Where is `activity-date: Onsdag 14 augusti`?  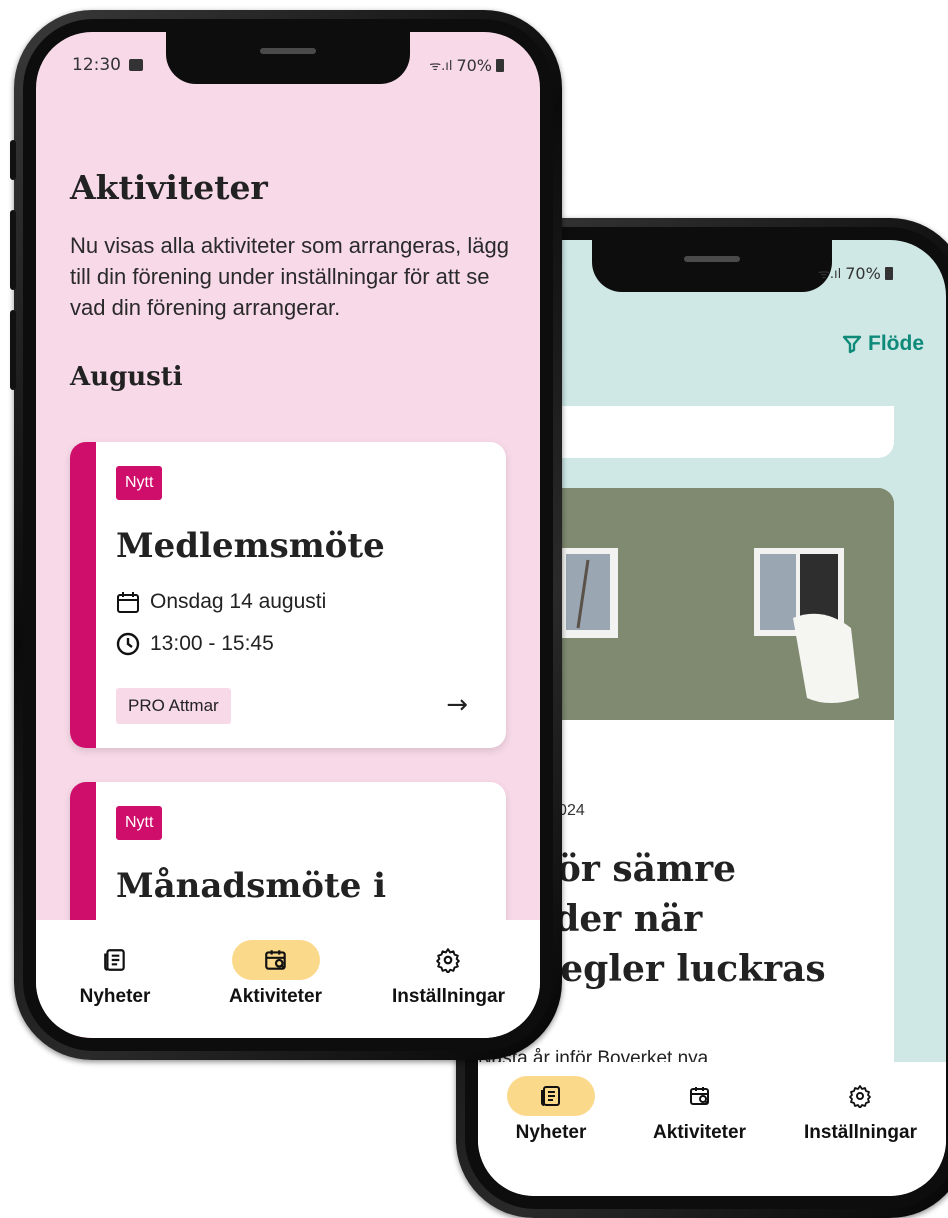 activity-date: Onsdag 14 augusti is located at coordinates (238, 601).